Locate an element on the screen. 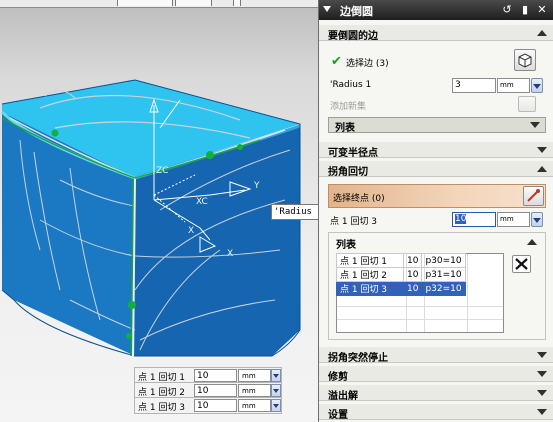  radius-unit-select: mm is located at coordinates (513, 85).